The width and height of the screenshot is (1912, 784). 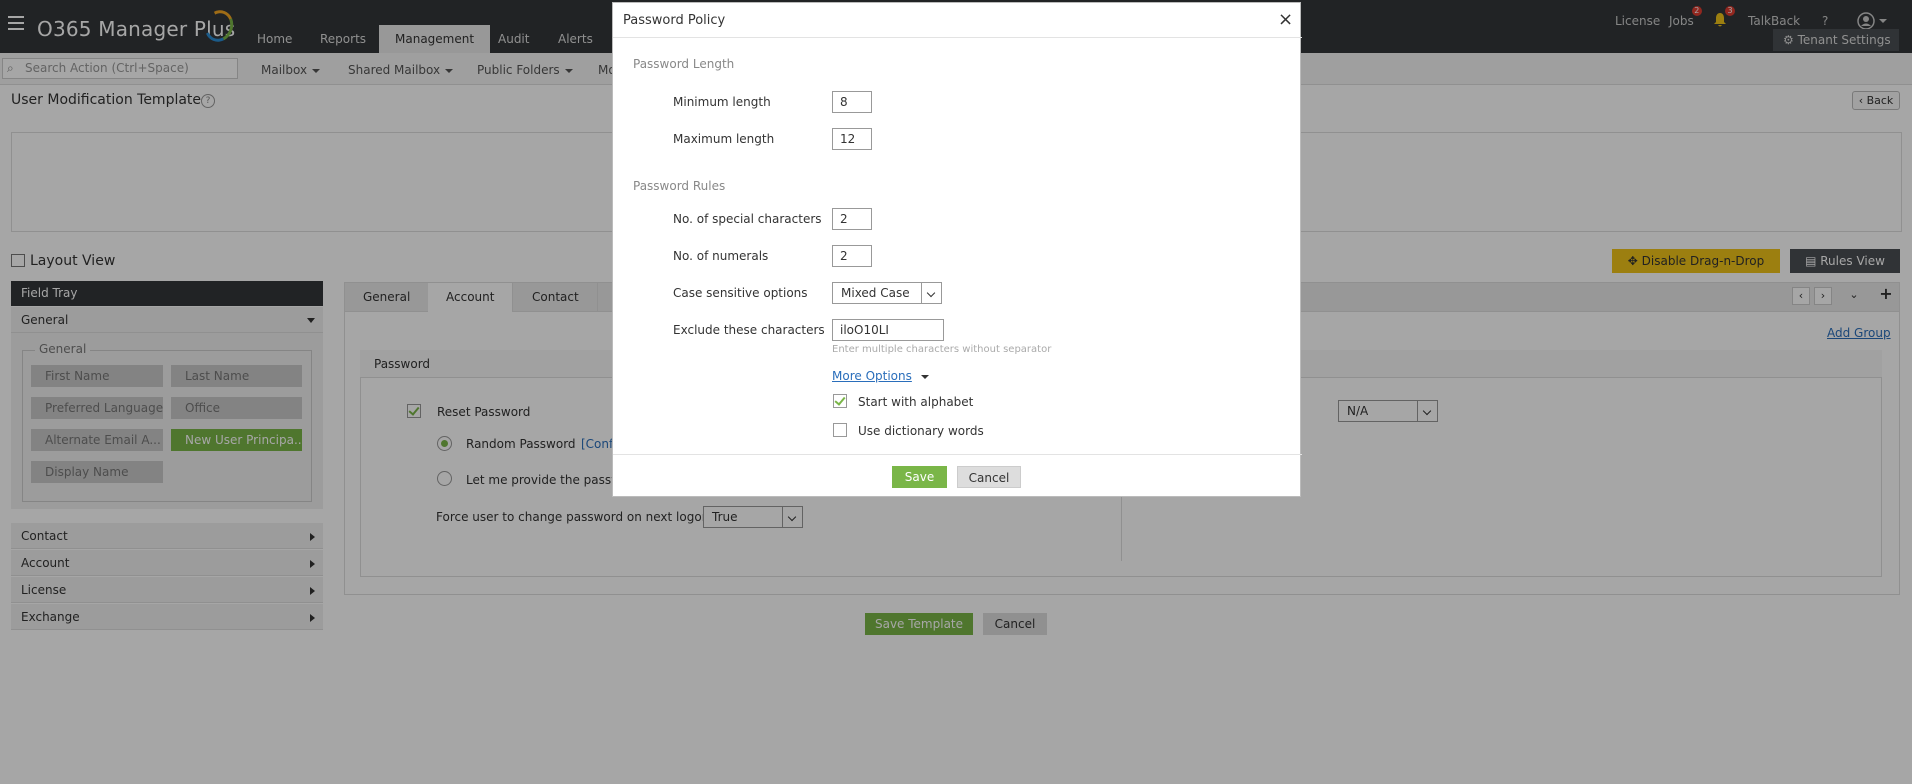 I want to click on numerals-label: No. of numerals, so click(x=721, y=256).